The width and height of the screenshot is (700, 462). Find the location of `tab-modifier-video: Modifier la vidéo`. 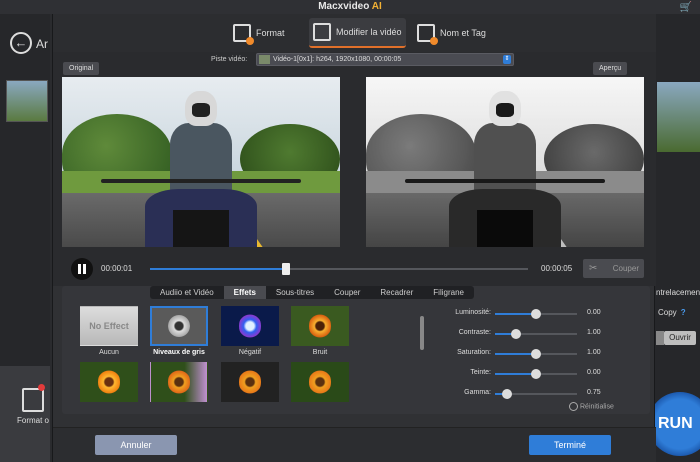

tab-modifier-video: Modifier la vidéo is located at coordinates (357, 33).